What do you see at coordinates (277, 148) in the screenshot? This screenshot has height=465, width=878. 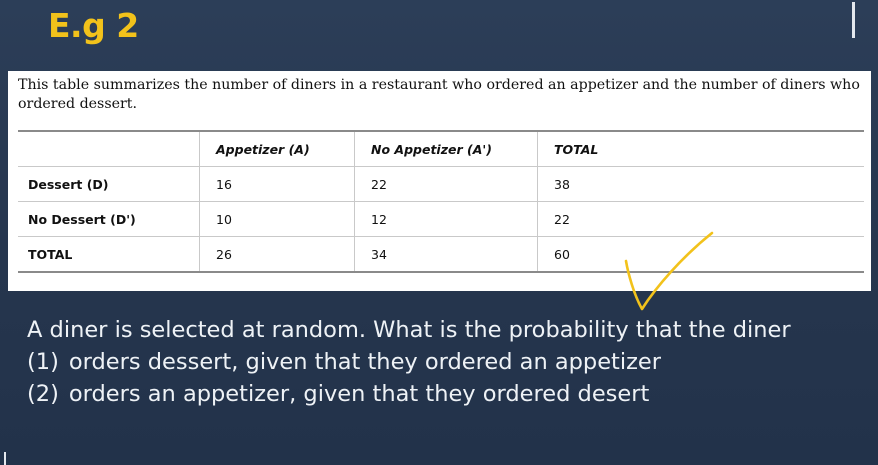 I see `table-header-appetizer: Appetizer (A)` at bounding box center [277, 148].